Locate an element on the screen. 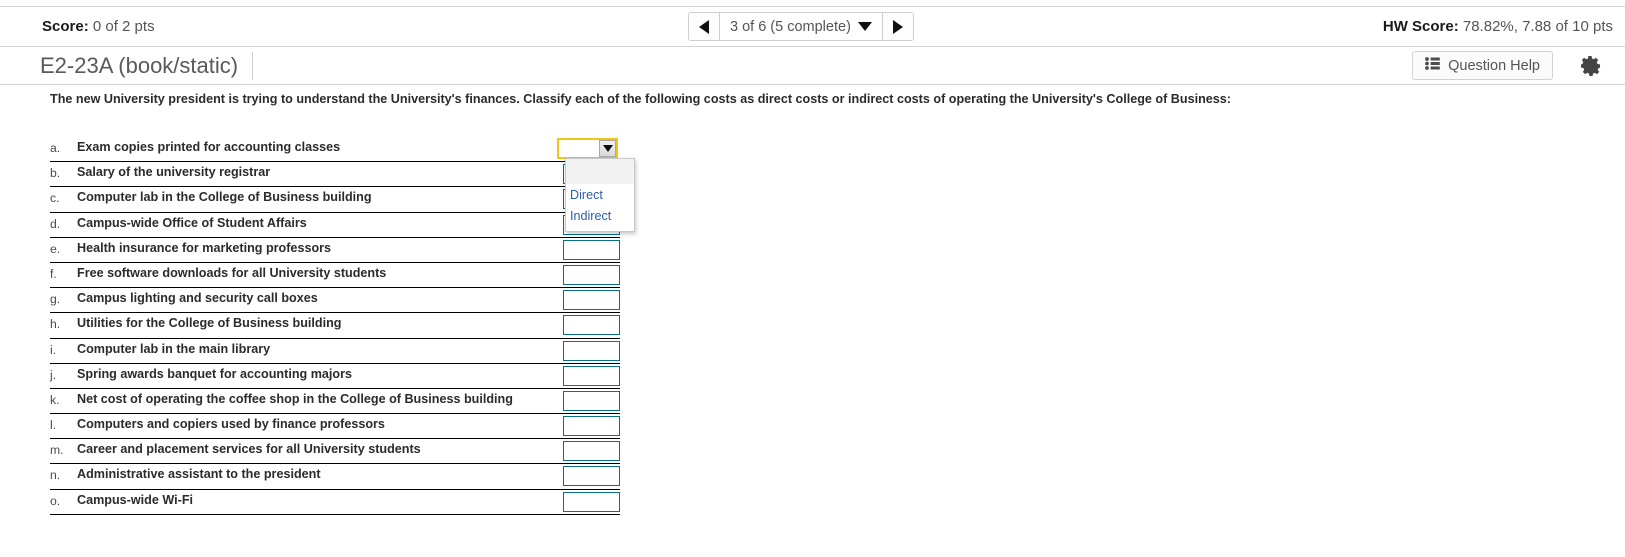 This screenshot has width=1625, height=557. table-row: o. Campus-wide Wi-Fi is located at coordinates (335, 502).